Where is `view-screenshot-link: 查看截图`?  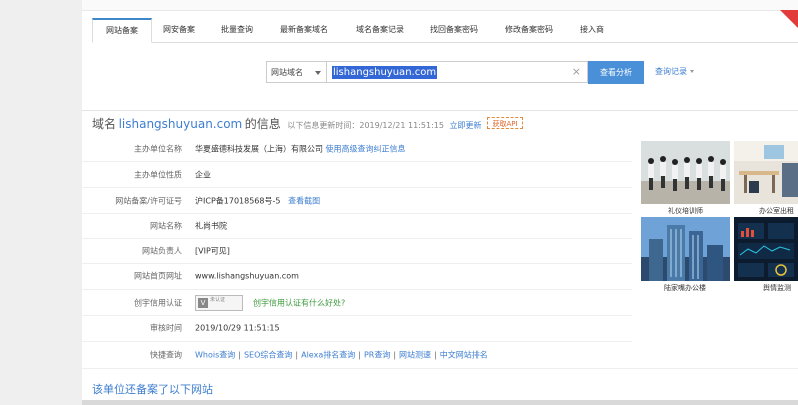
view-screenshot-link: 查看截图 is located at coordinates (304, 200).